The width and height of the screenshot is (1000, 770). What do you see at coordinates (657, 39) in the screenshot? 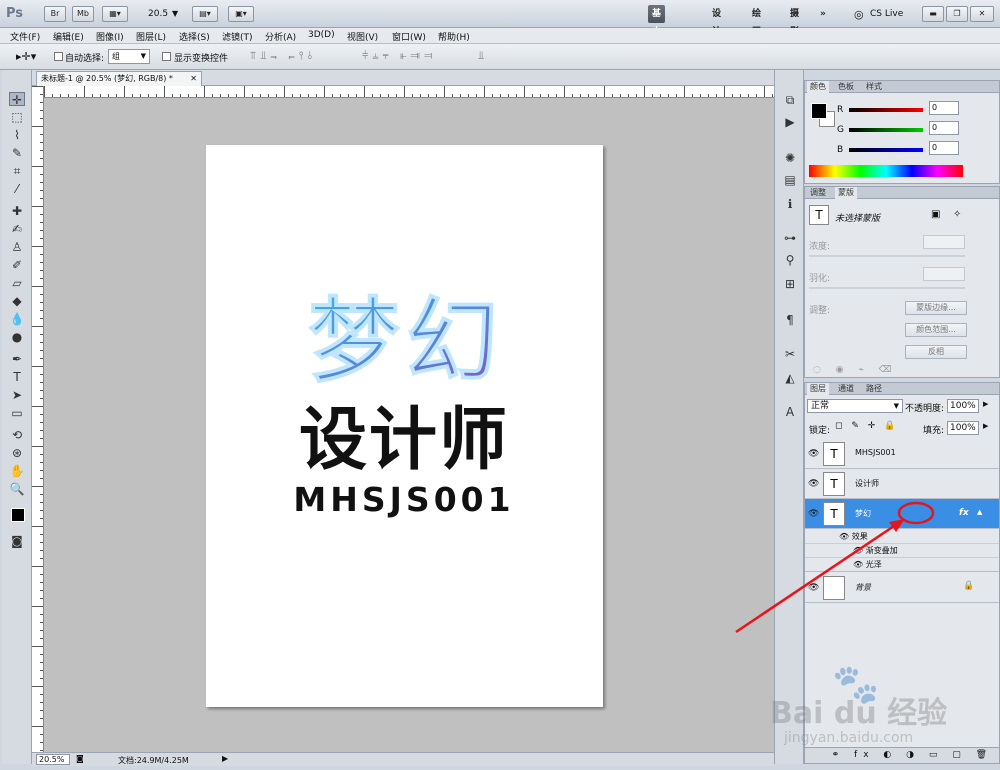
I see `workspace-essentials: 基本功能` at bounding box center [657, 39].